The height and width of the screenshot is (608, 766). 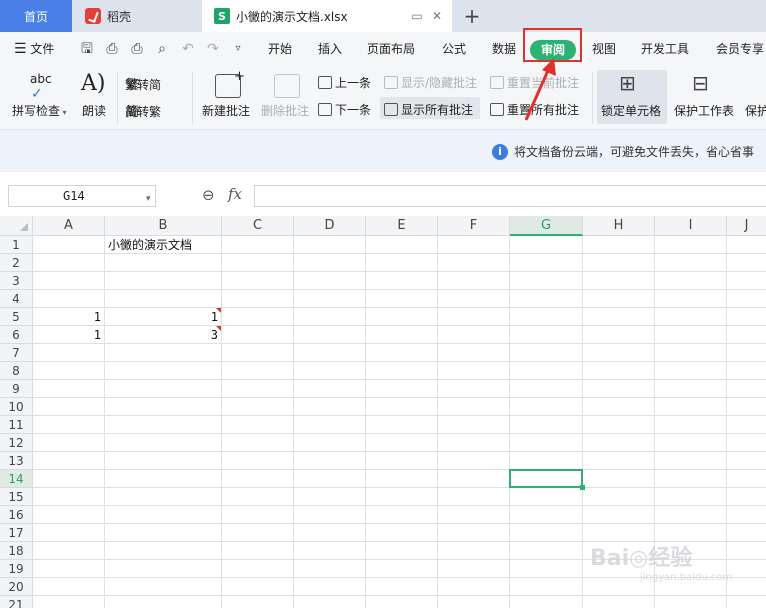 I want to click on new-tab-button: +, so click(x=472, y=16).